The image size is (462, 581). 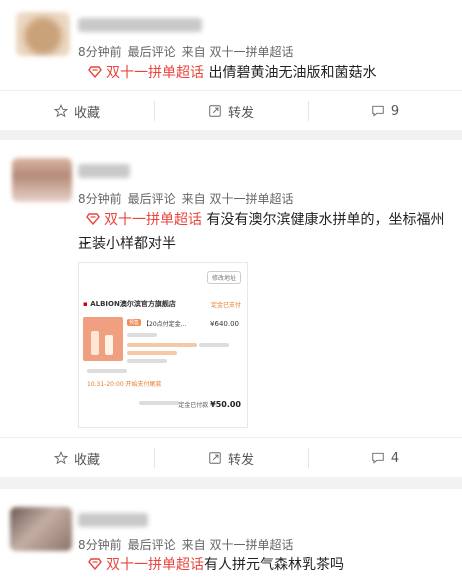 I want to click on comment-count: 4, so click(x=395, y=458).